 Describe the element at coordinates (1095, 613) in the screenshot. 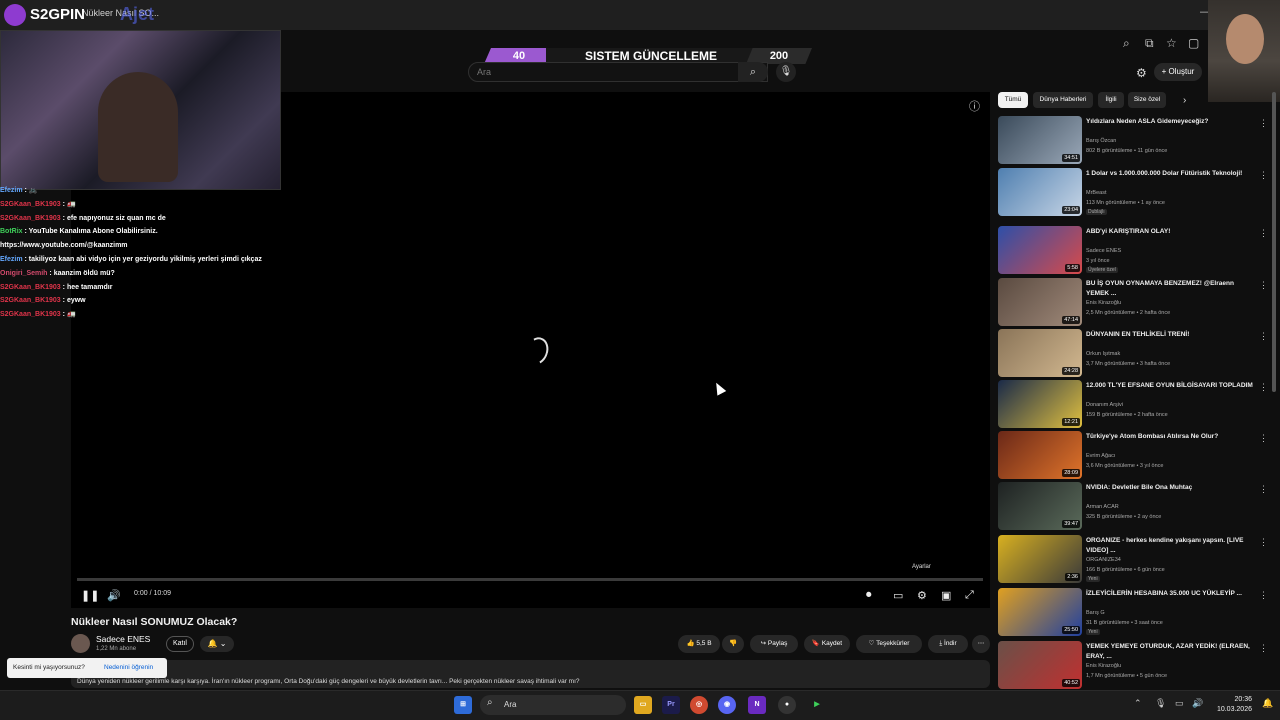

I see `video-channel: Barış G` at that location.